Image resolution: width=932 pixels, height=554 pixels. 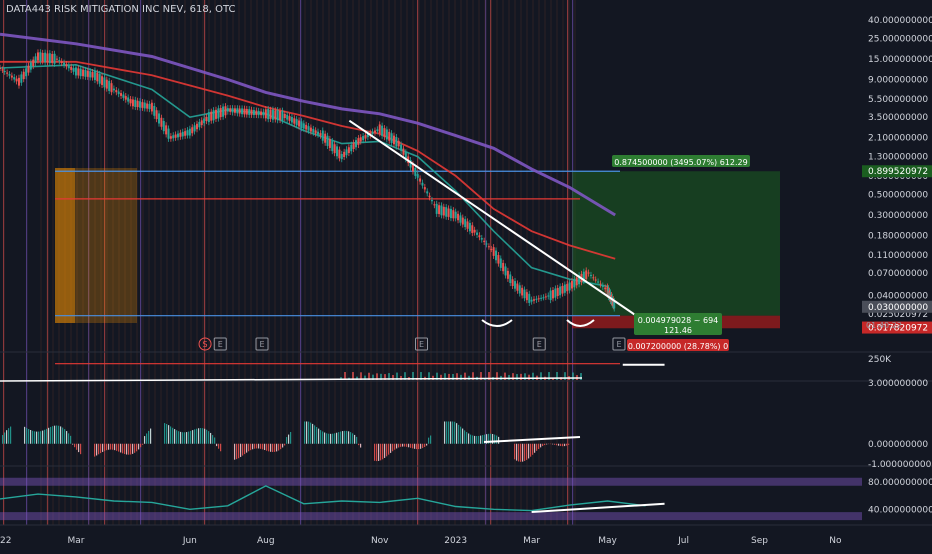 What do you see at coordinates (380, 541) in the screenshot?
I see `x-axis-tick-label: Nov` at bounding box center [380, 541].